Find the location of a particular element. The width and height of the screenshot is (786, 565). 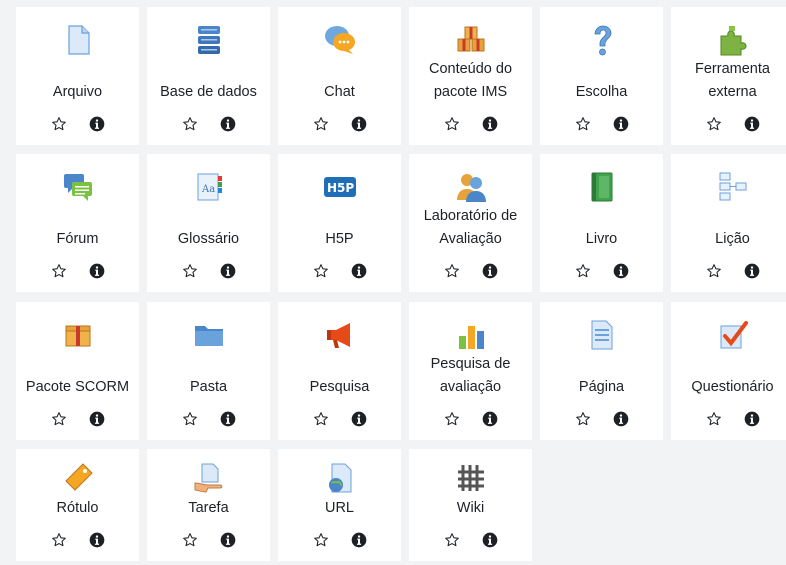

activity-tile-h5p: H5P H5P is located at coordinates (339, 223).